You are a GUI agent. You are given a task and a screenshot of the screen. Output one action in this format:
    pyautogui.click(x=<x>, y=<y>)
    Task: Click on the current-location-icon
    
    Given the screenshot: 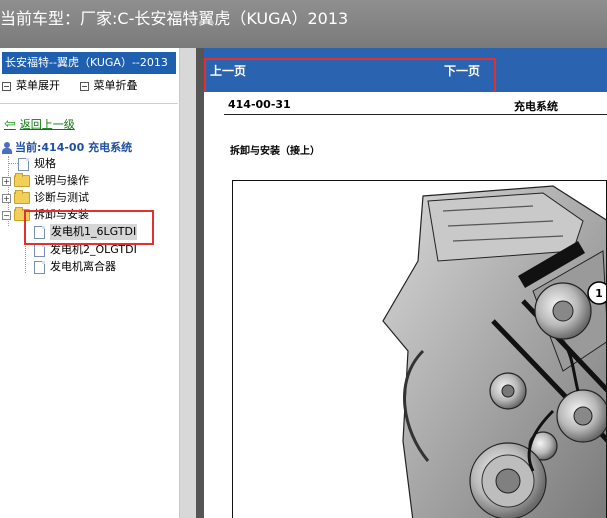 What is the action you would take?
    pyautogui.click(x=7, y=148)
    